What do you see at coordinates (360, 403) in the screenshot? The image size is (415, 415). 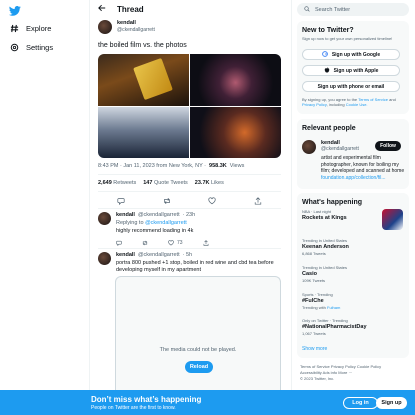 I see `login-button: Log in` at bounding box center [360, 403].